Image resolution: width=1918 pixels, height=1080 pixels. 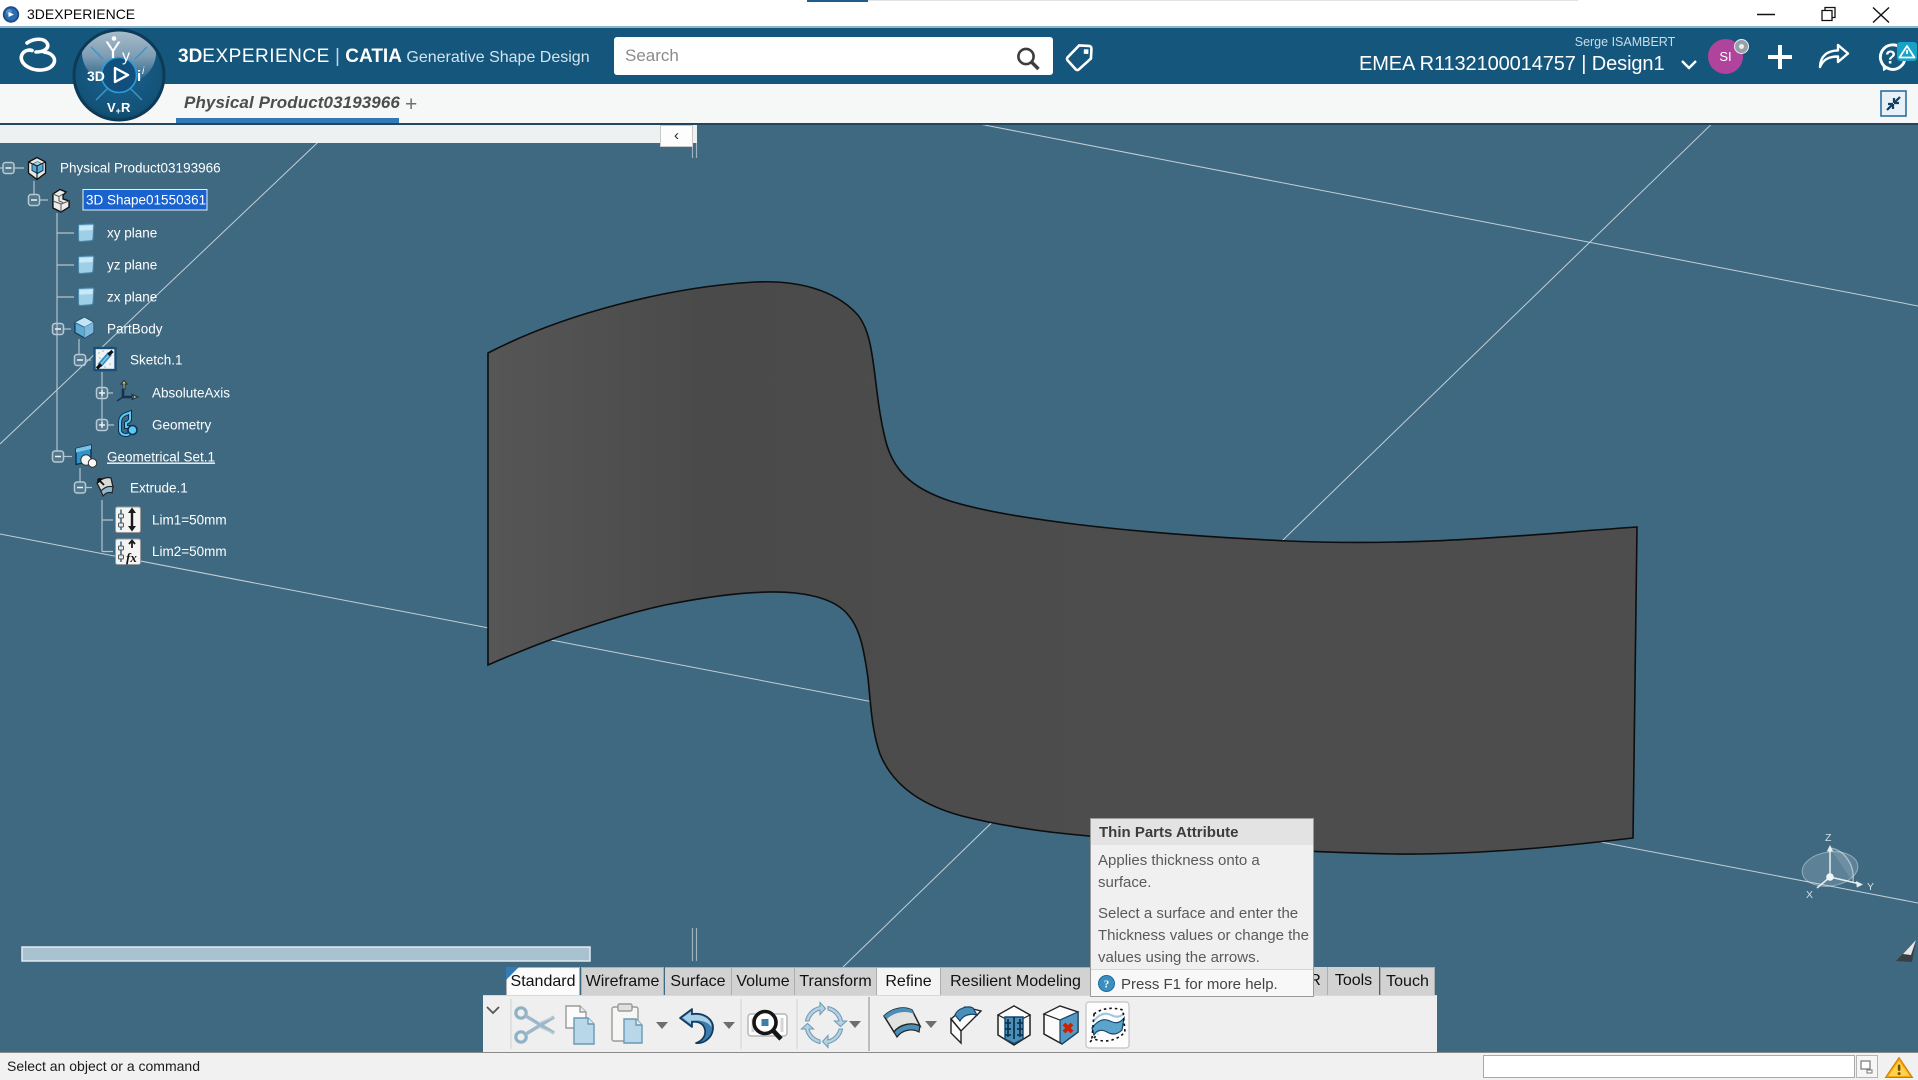 I want to click on svg-text: Physical Product03193966, so click(x=140, y=168).